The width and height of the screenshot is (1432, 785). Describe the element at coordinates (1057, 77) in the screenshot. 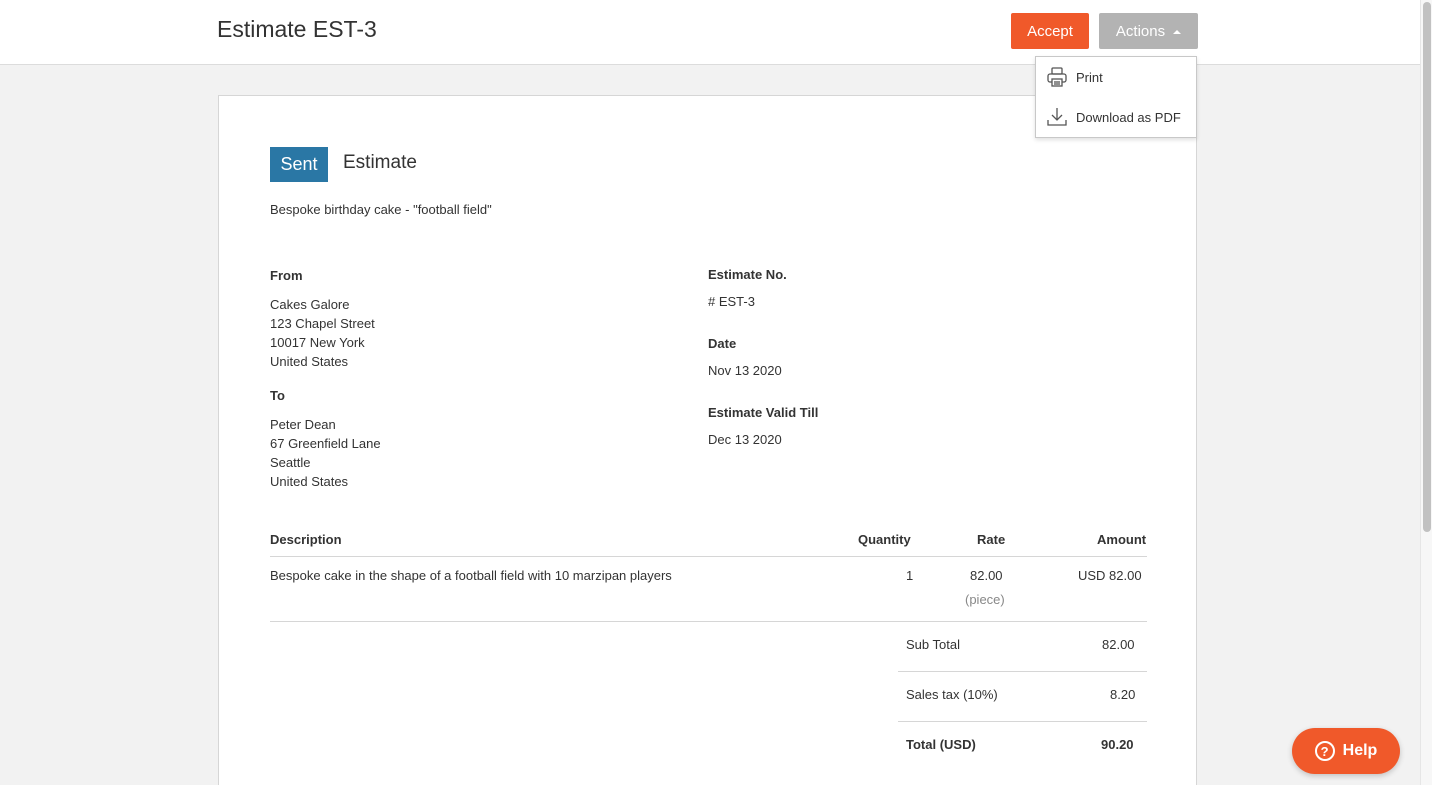

I see `printer-icon` at that location.